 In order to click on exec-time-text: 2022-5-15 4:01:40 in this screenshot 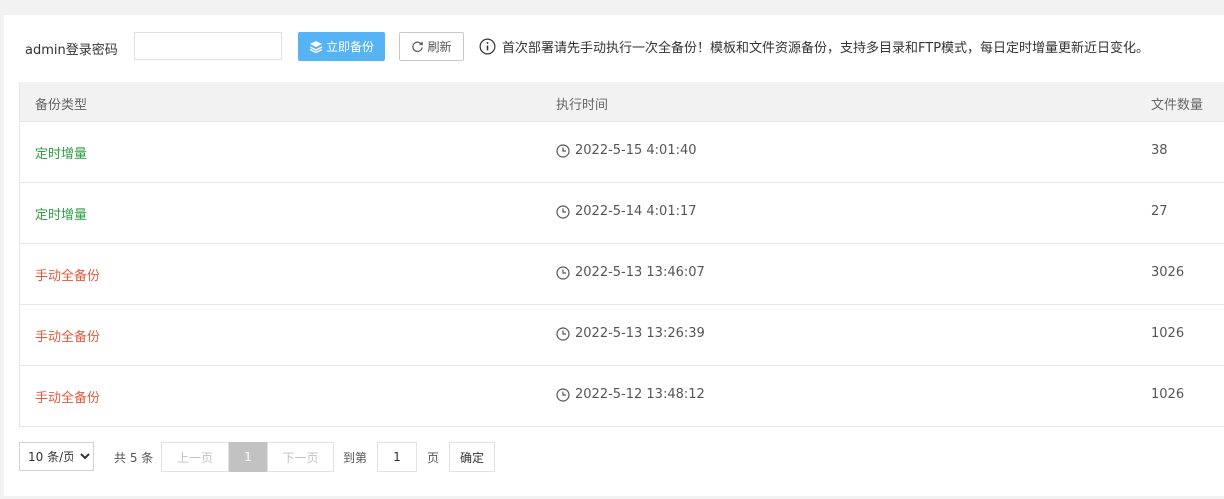, I will do `click(636, 150)`.